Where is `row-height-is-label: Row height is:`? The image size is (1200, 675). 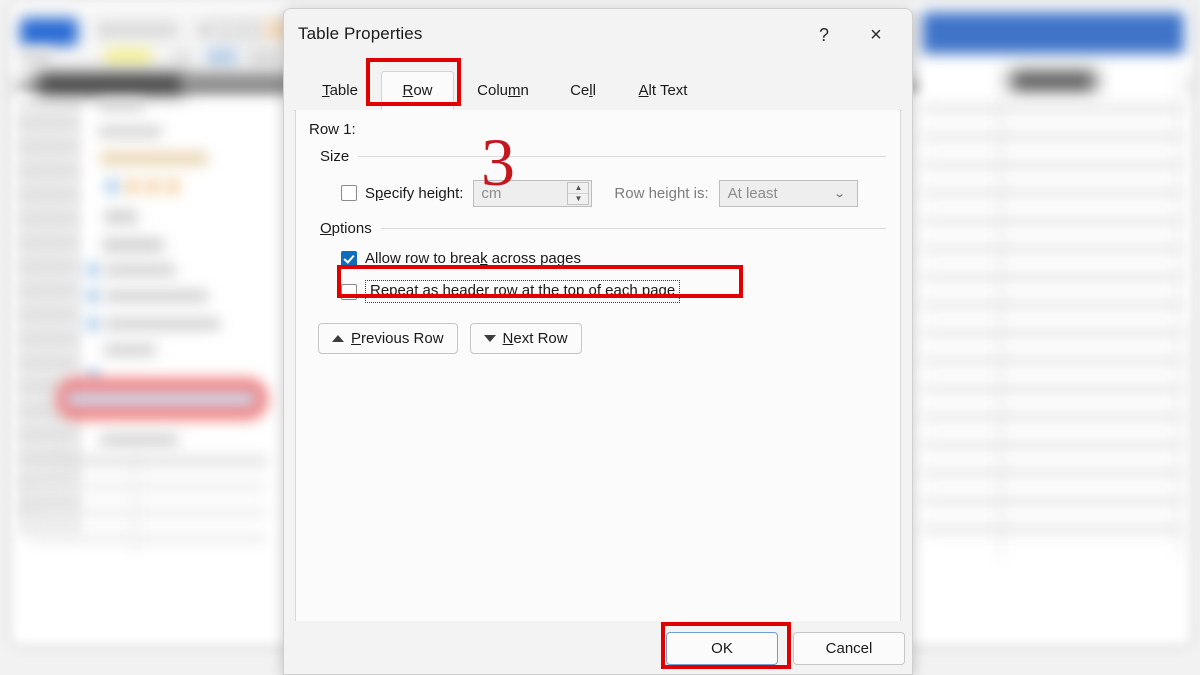
row-height-is-label: Row height is: is located at coordinates (661, 193).